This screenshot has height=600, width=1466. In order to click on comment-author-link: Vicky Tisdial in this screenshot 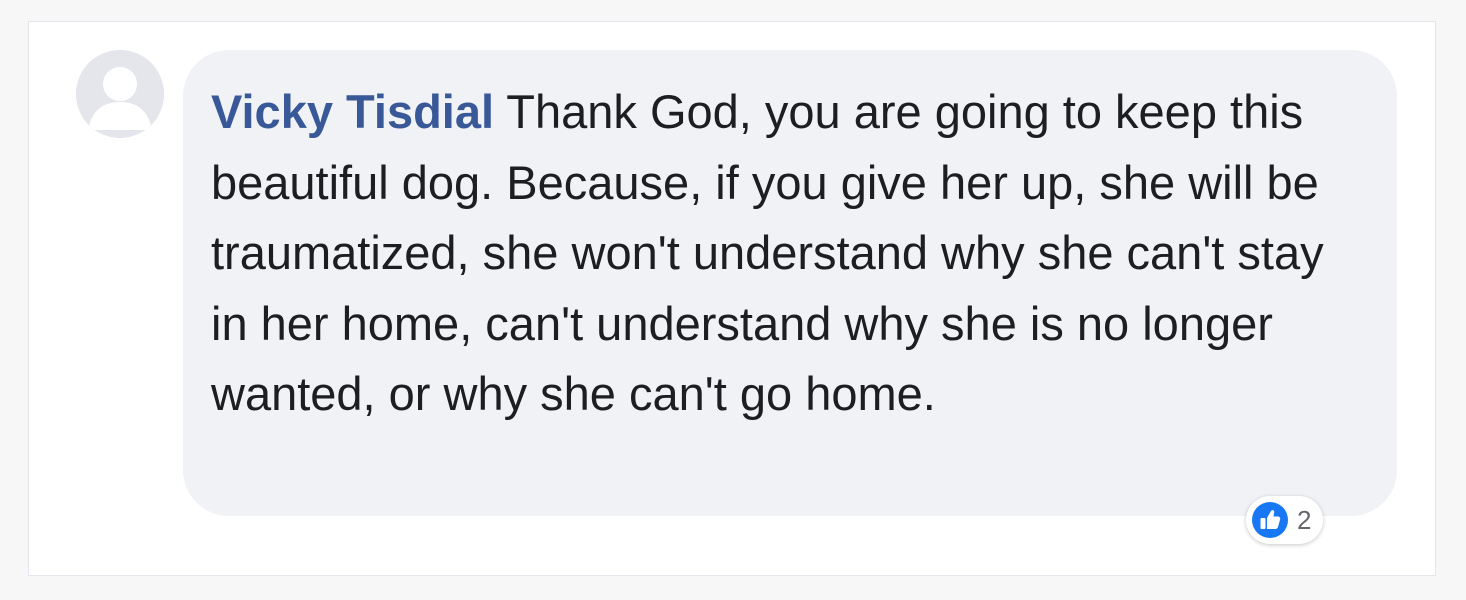, I will do `click(352, 111)`.